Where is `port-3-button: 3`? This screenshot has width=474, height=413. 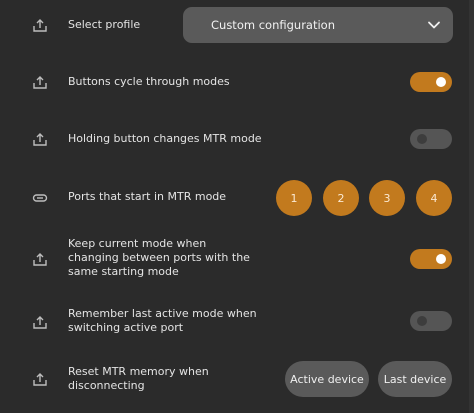
port-3-button: 3 is located at coordinates (387, 198).